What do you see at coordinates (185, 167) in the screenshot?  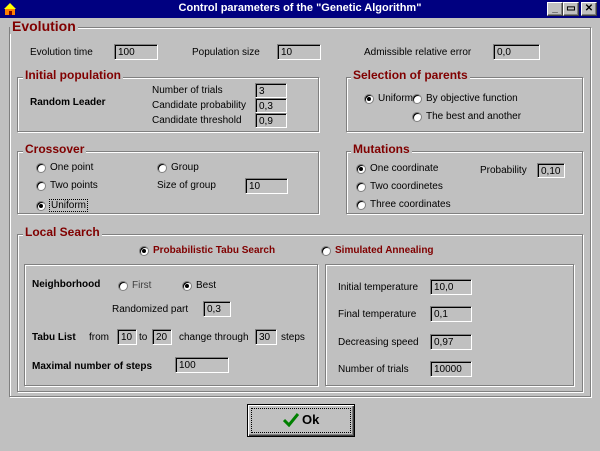 I see `group-label: Group` at bounding box center [185, 167].